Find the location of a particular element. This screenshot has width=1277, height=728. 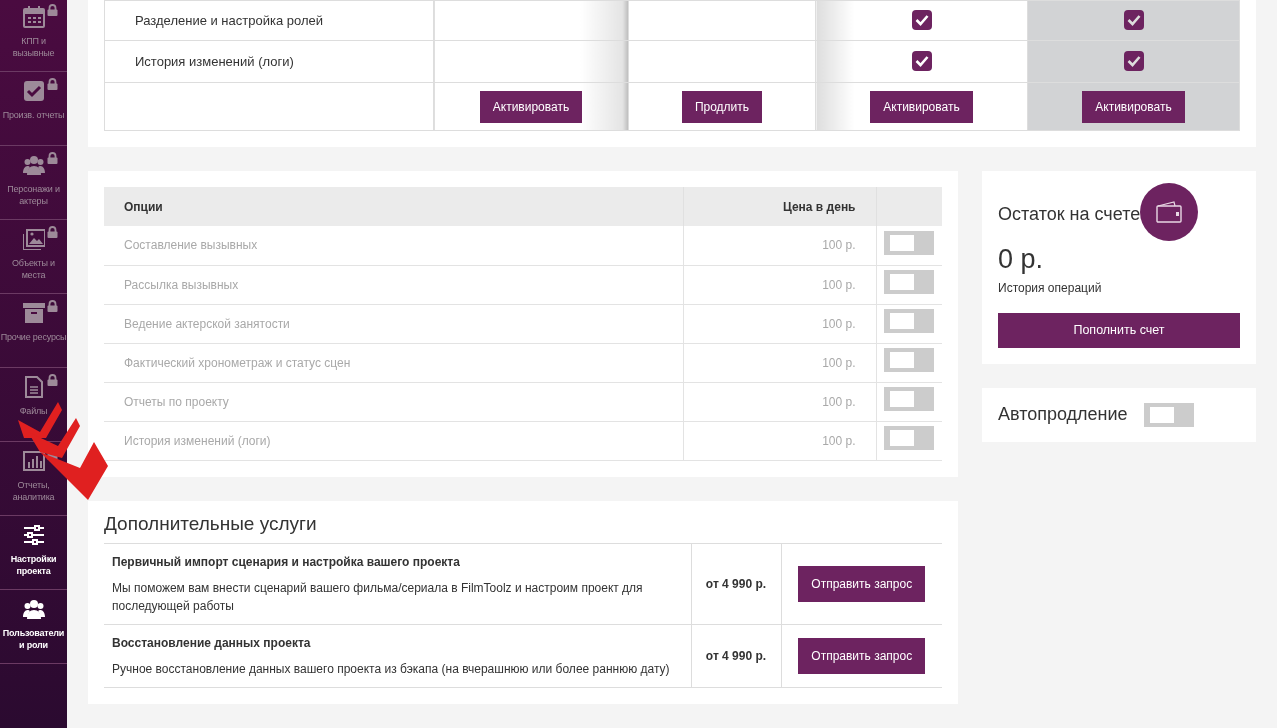

service-description: Ручное восстановление данных вашего проекта из бэкапа (на вчерашнюю или более раннюю дату) is located at coordinates (391, 670).